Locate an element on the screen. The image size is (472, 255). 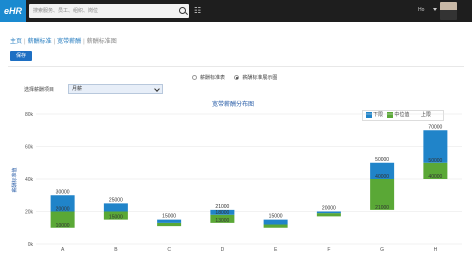
y-tick-label: 40k is located at coordinates (29, 180).